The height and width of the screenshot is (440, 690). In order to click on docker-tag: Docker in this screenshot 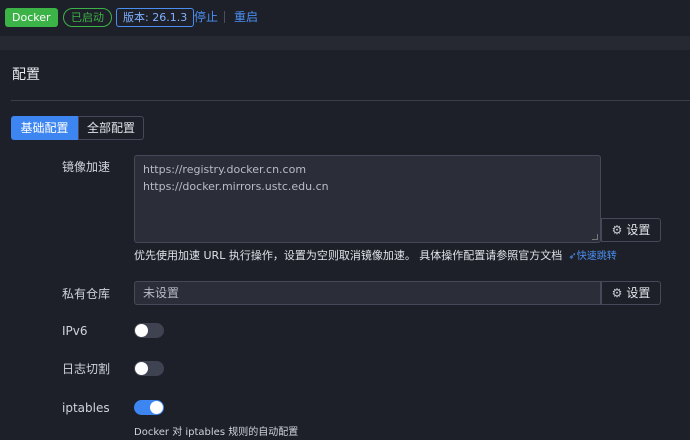, I will do `click(31, 17)`.